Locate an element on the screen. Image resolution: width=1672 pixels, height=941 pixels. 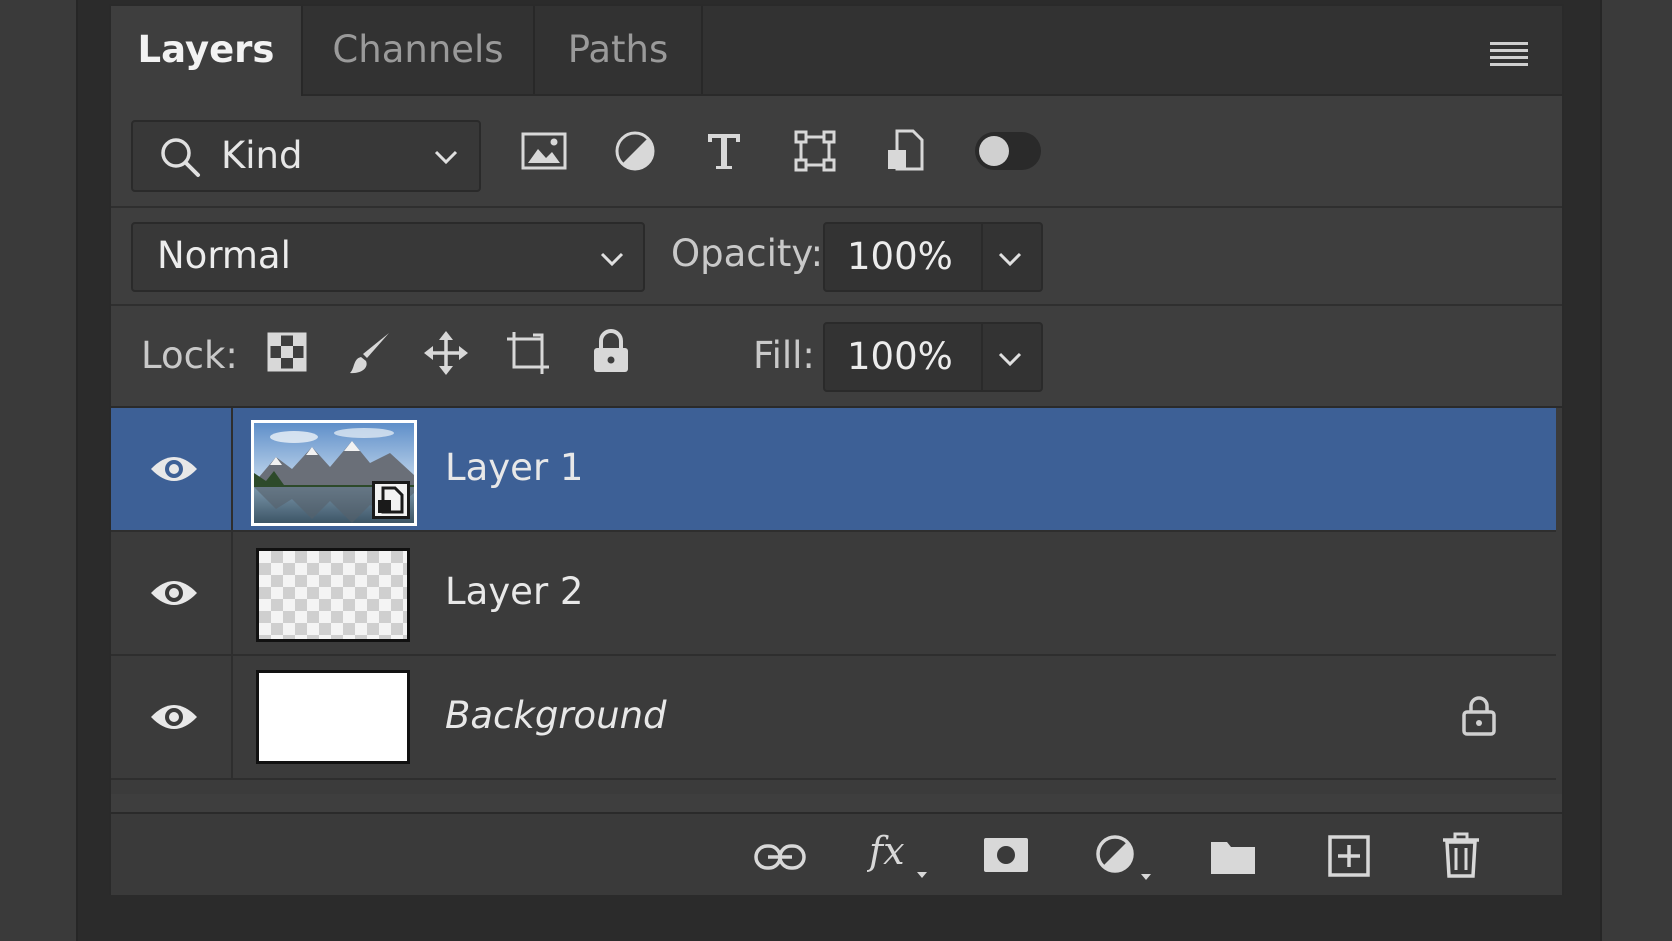
lock-all-icon is located at coordinates (611, 351).